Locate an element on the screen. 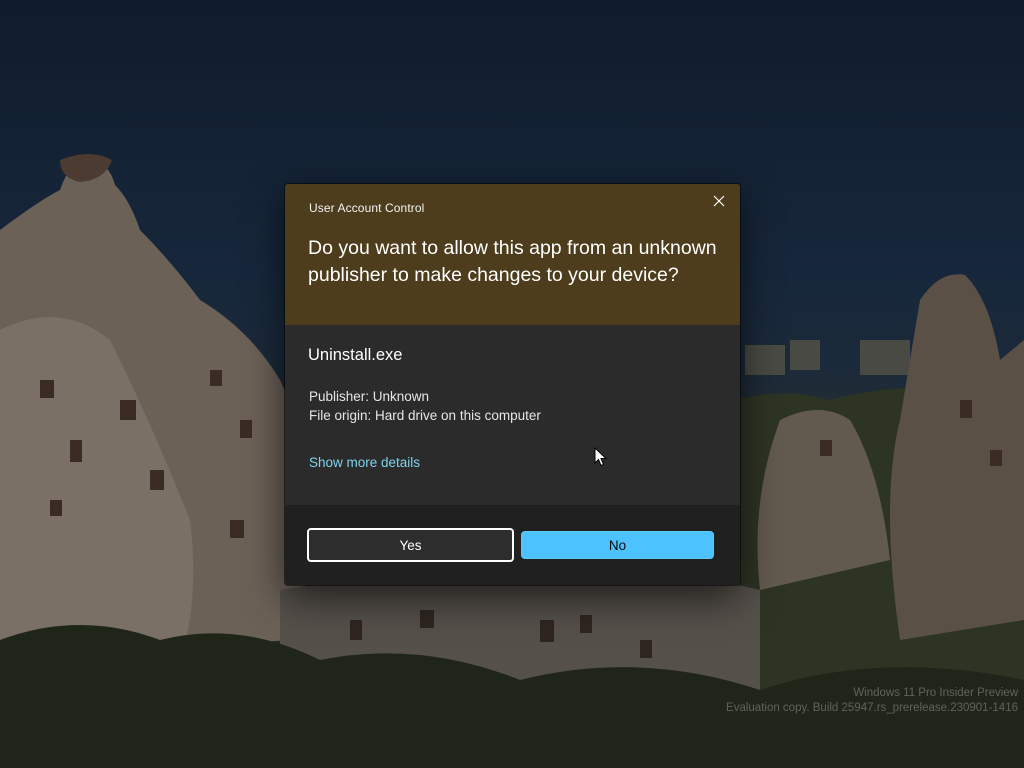 This screenshot has height=768, width=1024. yes-button: Yes is located at coordinates (410, 545).